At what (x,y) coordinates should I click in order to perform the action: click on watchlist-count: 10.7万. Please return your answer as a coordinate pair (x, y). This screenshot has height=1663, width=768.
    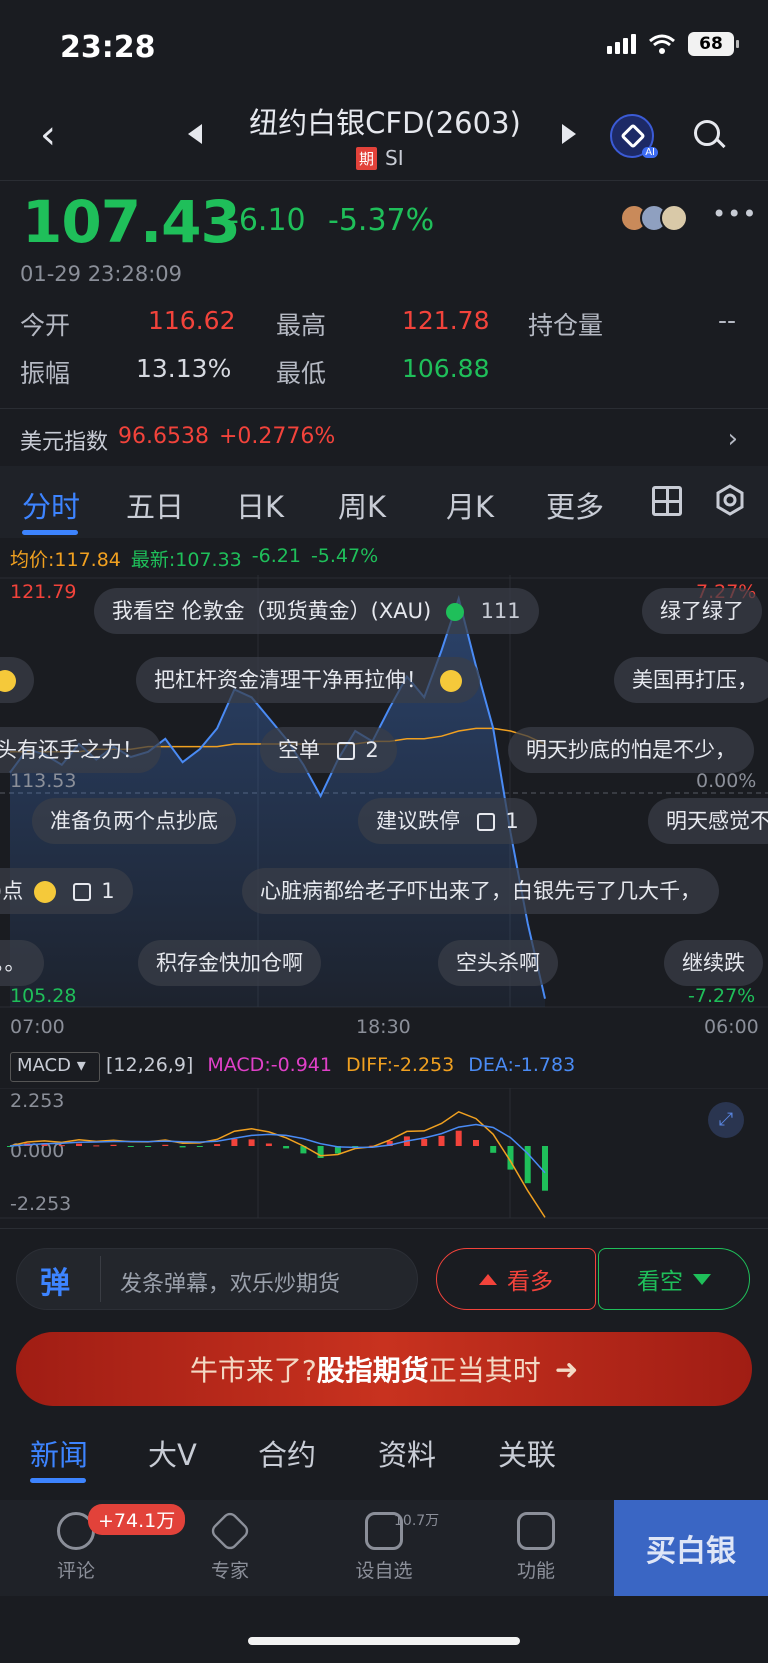
    Looking at the image, I should click on (417, 1521).